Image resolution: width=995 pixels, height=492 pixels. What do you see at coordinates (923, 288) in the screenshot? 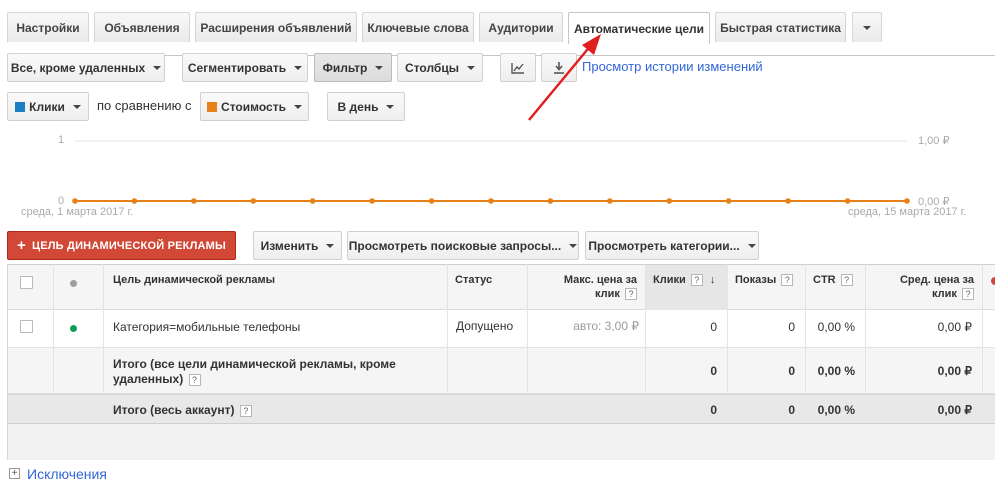
I see `column-header-avg-cpc: Сред. цена за клик ?` at bounding box center [923, 288].